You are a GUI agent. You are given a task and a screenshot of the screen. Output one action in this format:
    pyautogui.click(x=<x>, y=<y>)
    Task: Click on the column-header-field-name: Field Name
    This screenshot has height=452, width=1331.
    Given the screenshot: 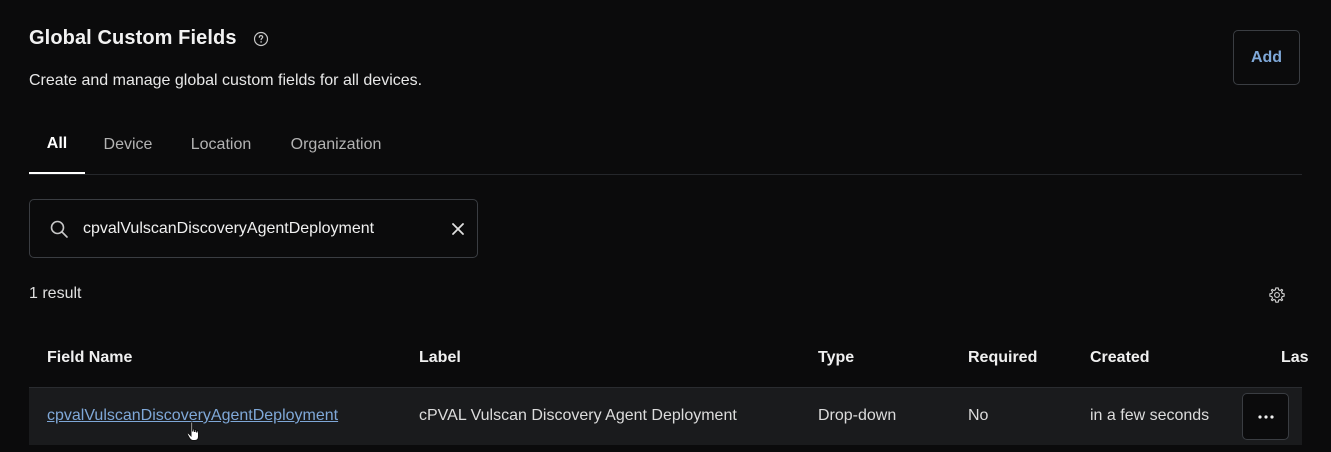 What is the action you would take?
    pyautogui.click(x=89, y=358)
    